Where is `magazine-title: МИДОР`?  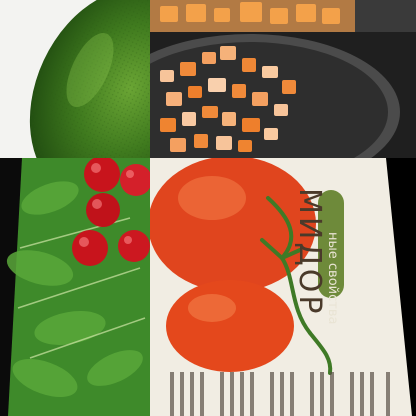 magazine-title: МИДОР is located at coordinates (309, 252).